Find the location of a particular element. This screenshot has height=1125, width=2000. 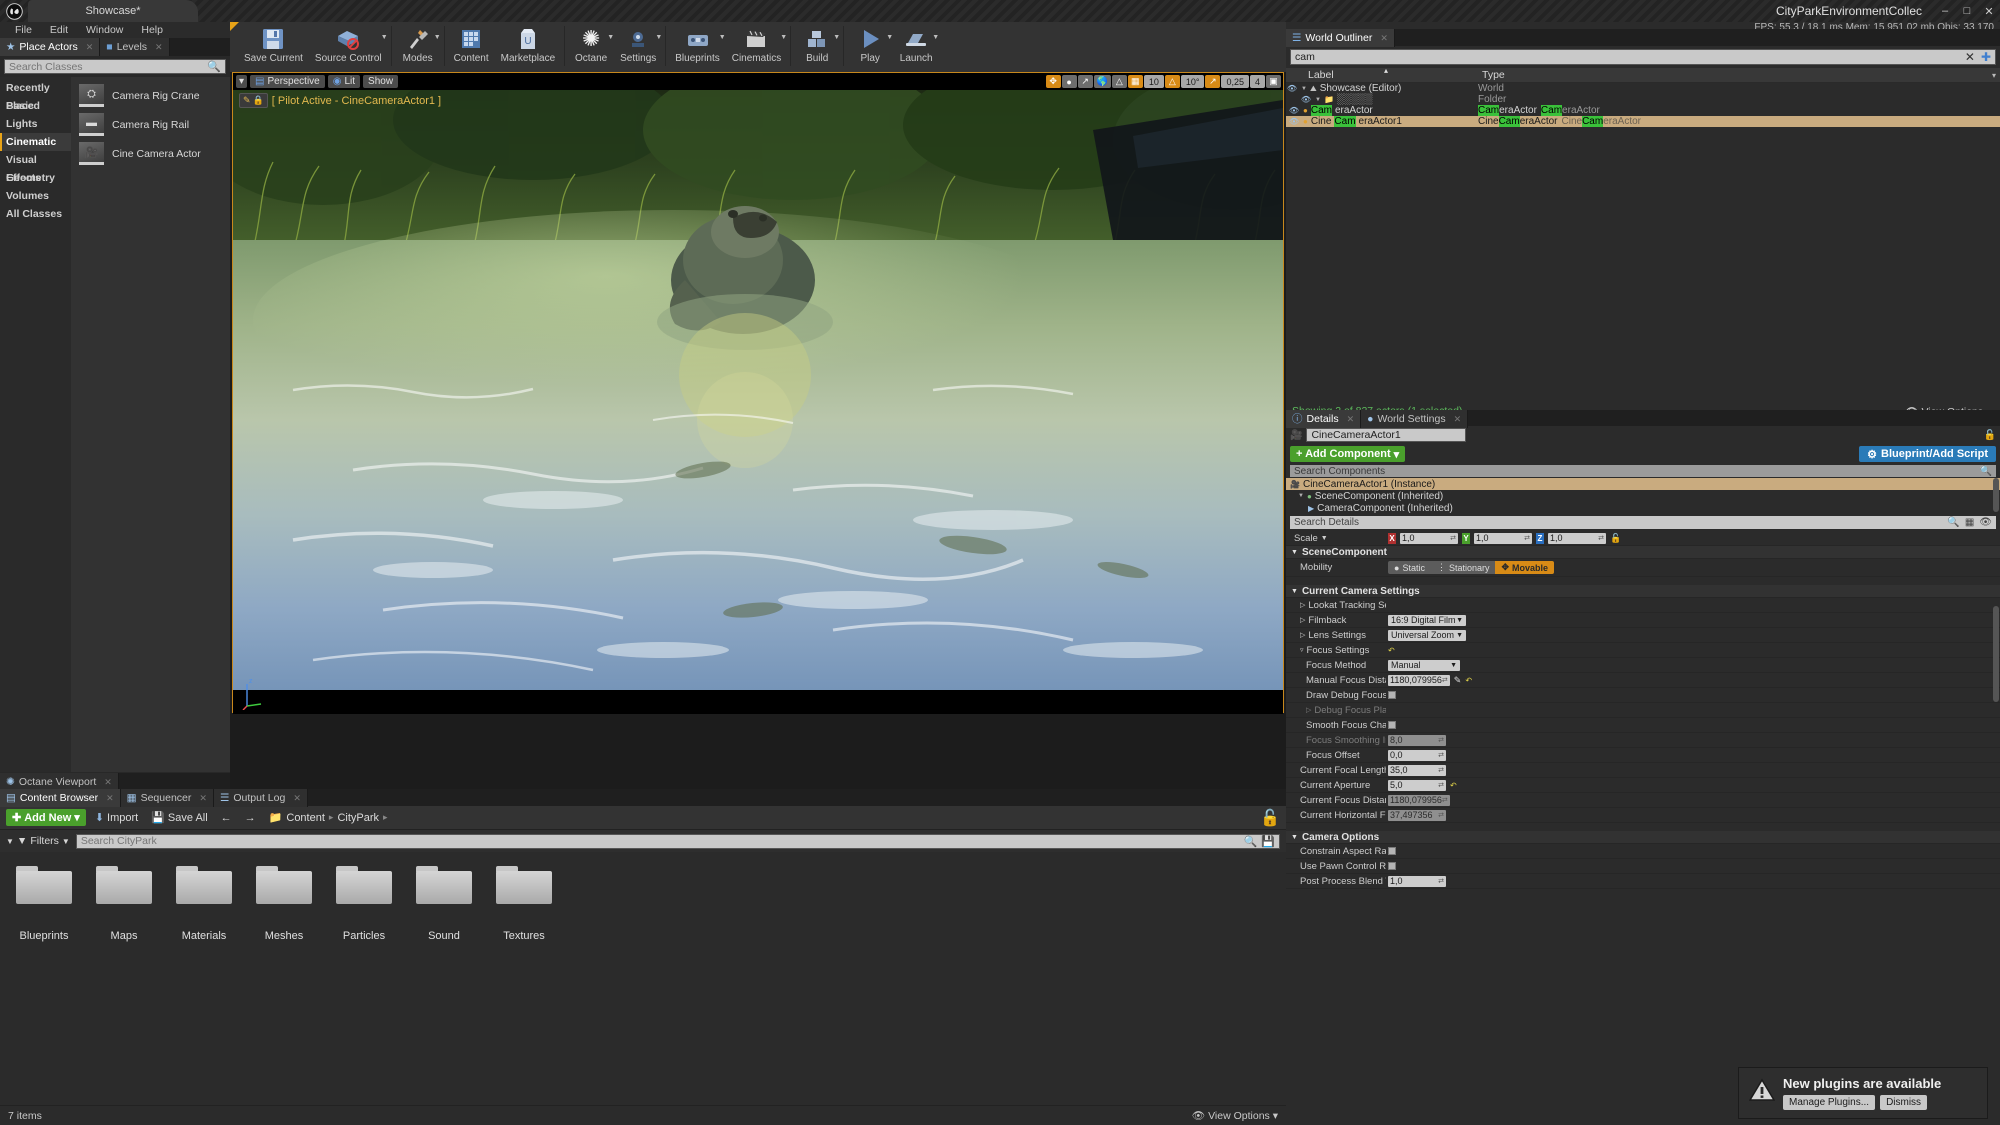

maximize-button: □ is located at coordinates (1967, 11).